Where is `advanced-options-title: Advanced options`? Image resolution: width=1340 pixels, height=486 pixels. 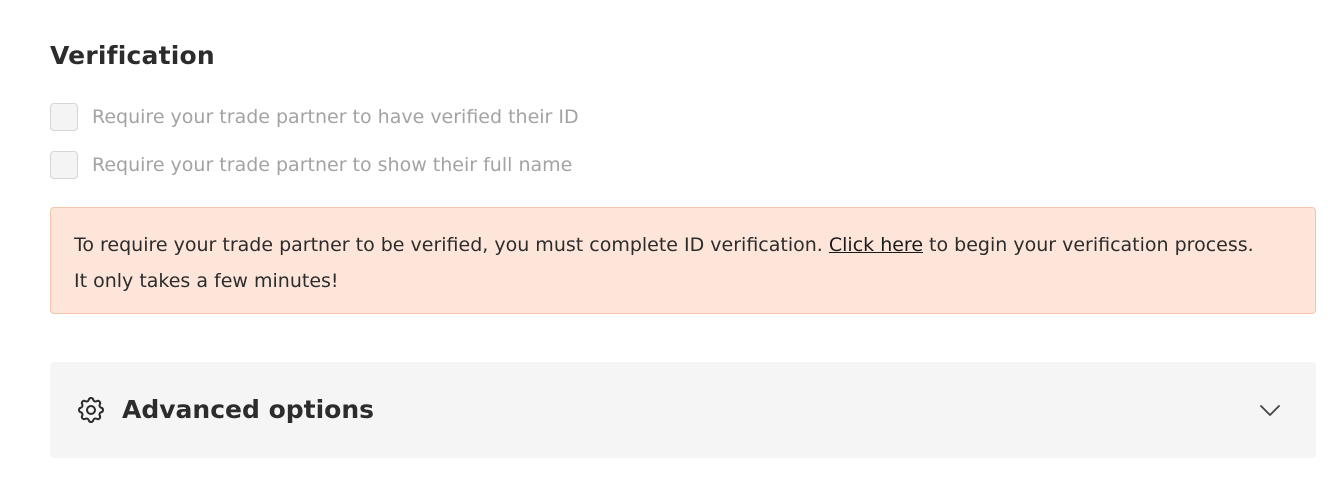 advanced-options-title: Advanced options is located at coordinates (248, 409).